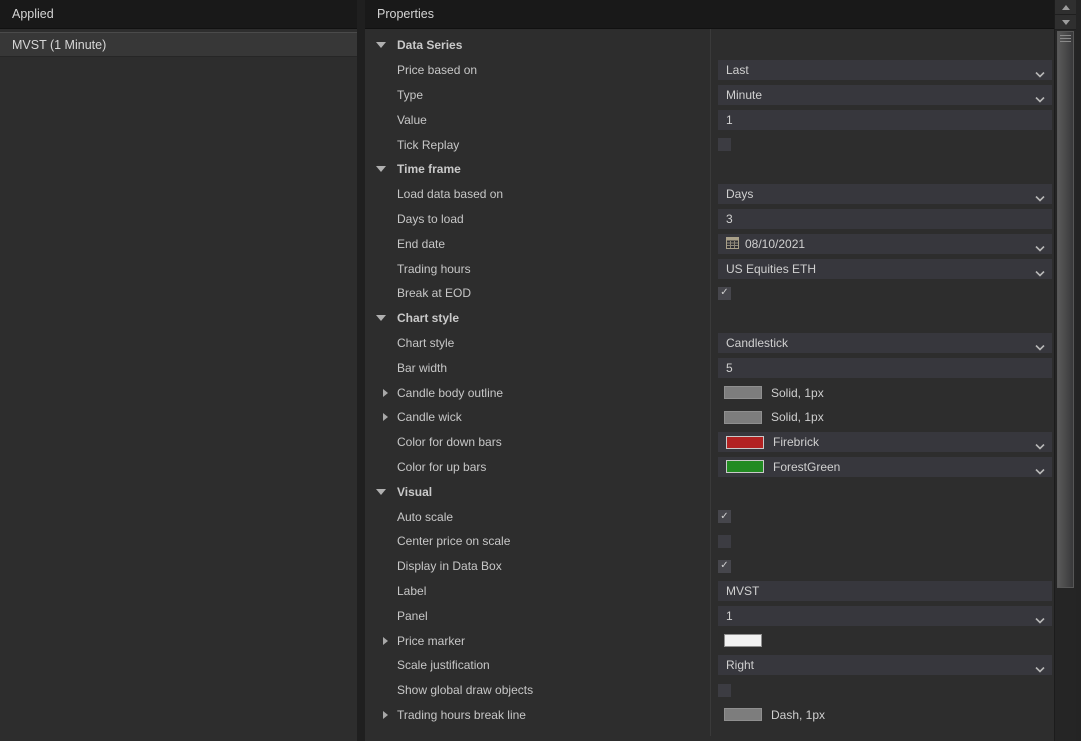  I want to click on applied-item-mvst: MVST (1 Minute), so click(178, 44).